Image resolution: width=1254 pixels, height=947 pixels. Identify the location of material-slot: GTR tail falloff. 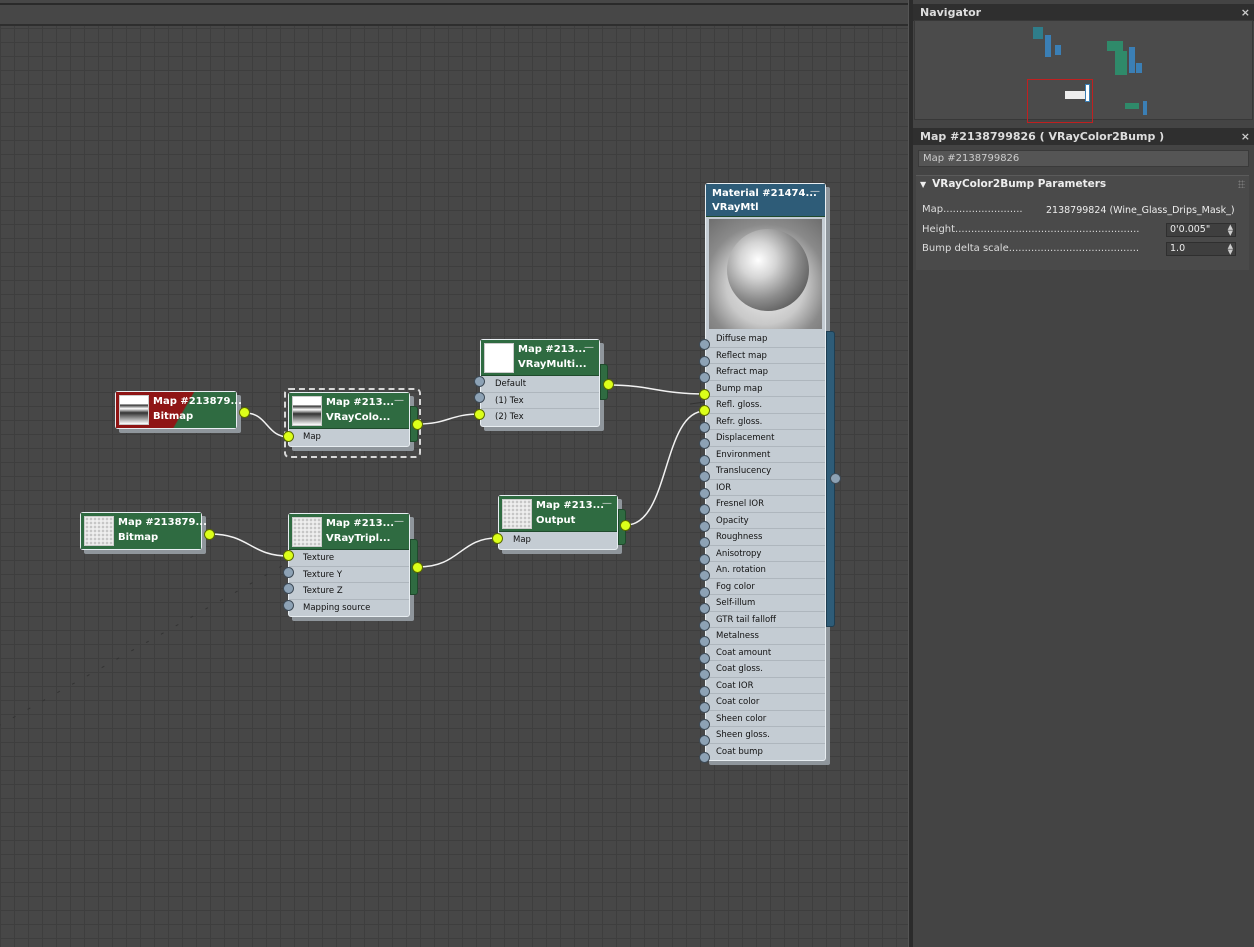
(765, 620).